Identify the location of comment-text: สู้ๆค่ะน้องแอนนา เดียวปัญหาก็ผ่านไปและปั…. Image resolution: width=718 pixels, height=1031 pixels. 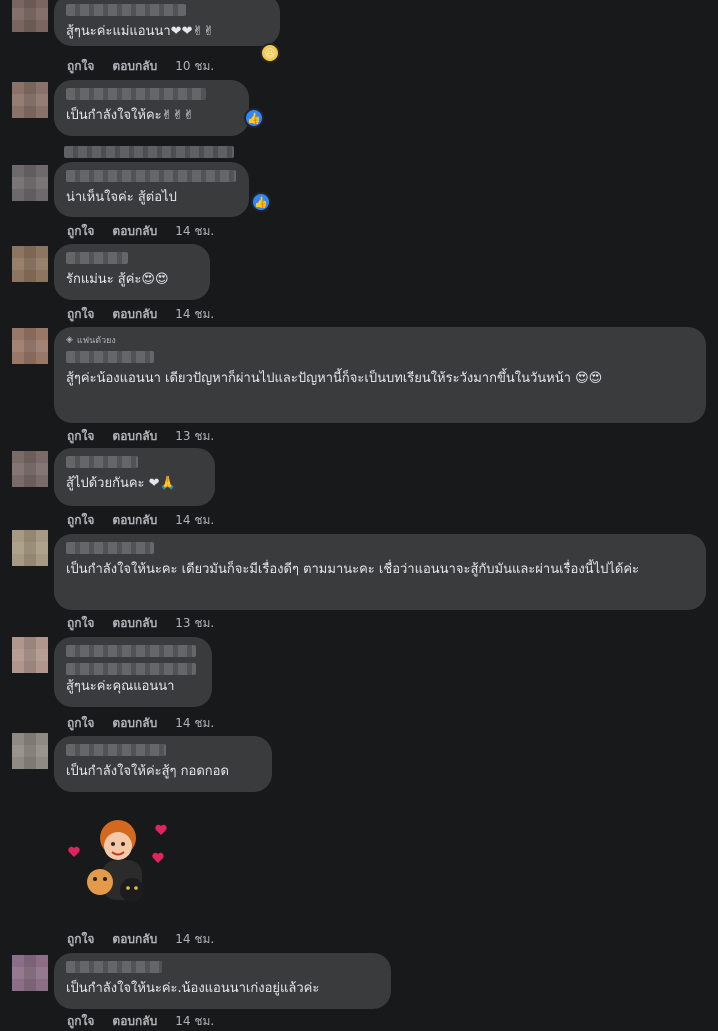
(334, 378).